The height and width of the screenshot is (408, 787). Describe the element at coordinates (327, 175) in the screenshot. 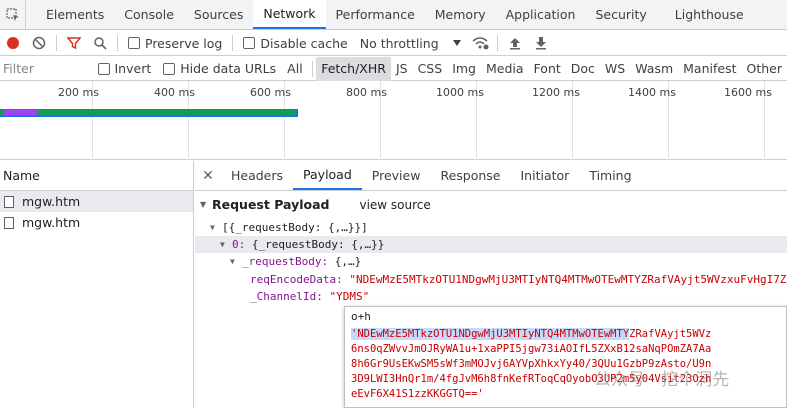

I see `tab-payload: Payload` at that location.